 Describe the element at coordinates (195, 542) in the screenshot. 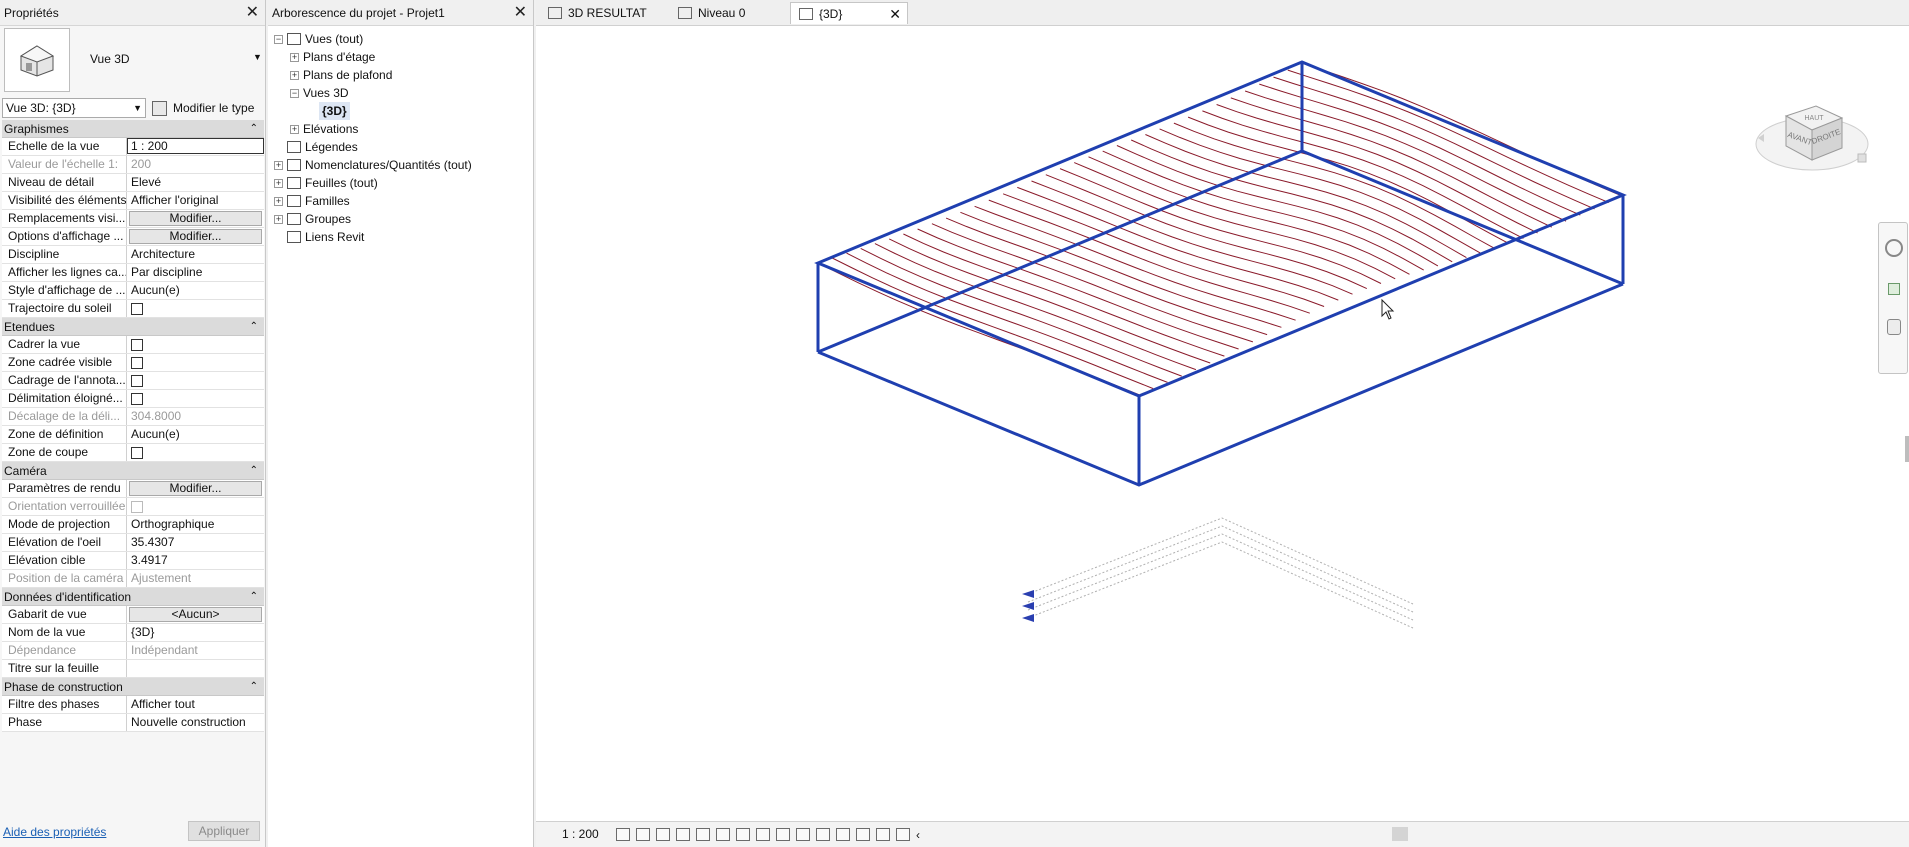

I see `property-value: 35.4307` at that location.